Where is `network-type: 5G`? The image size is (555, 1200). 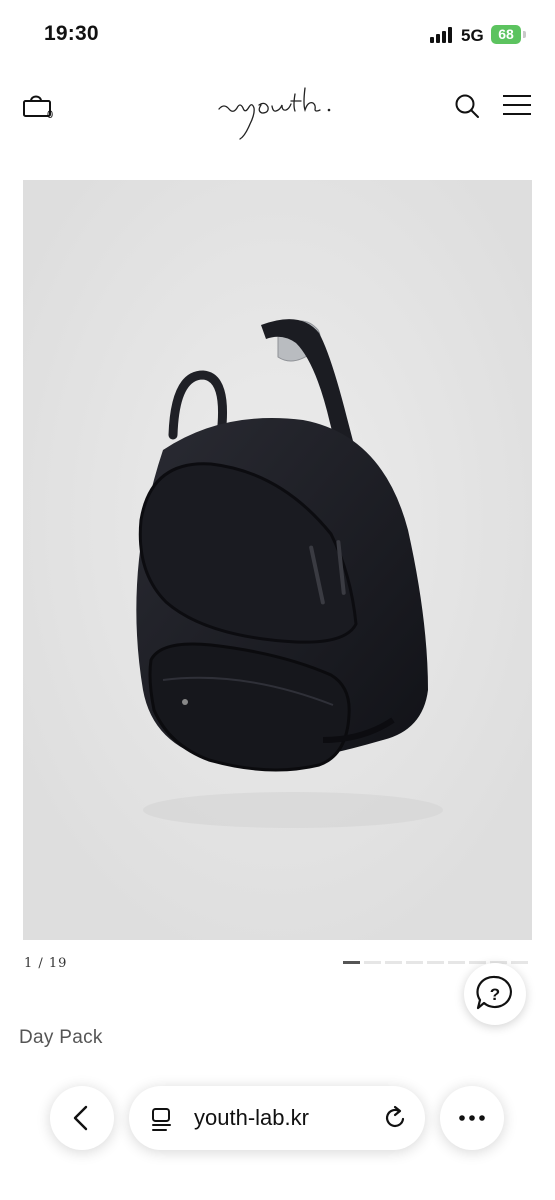 network-type: 5G is located at coordinates (472, 35).